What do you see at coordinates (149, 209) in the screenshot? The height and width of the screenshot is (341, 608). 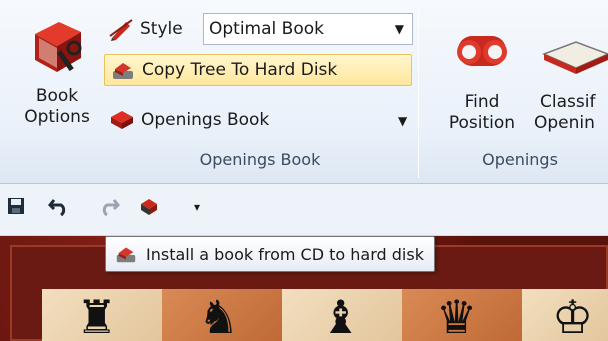 I see `board-icon` at bounding box center [149, 209].